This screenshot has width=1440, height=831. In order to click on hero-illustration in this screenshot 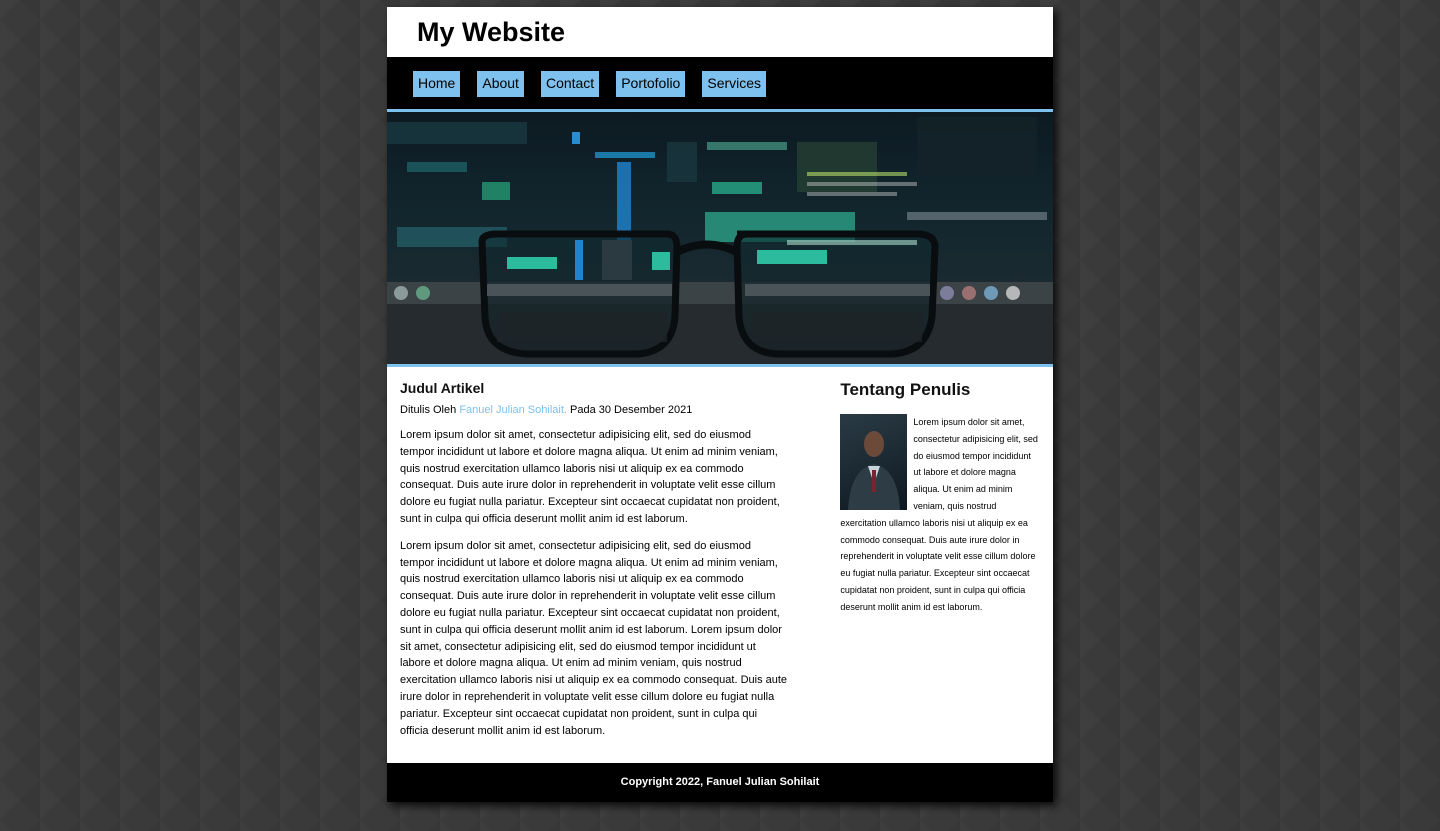, I will do `click(720, 240)`.